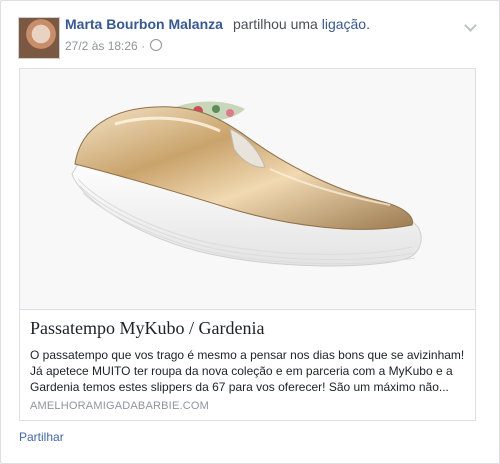  What do you see at coordinates (247, 309) in the screenshot?
I see `attachment-divider` at bounding box center [247, 309].